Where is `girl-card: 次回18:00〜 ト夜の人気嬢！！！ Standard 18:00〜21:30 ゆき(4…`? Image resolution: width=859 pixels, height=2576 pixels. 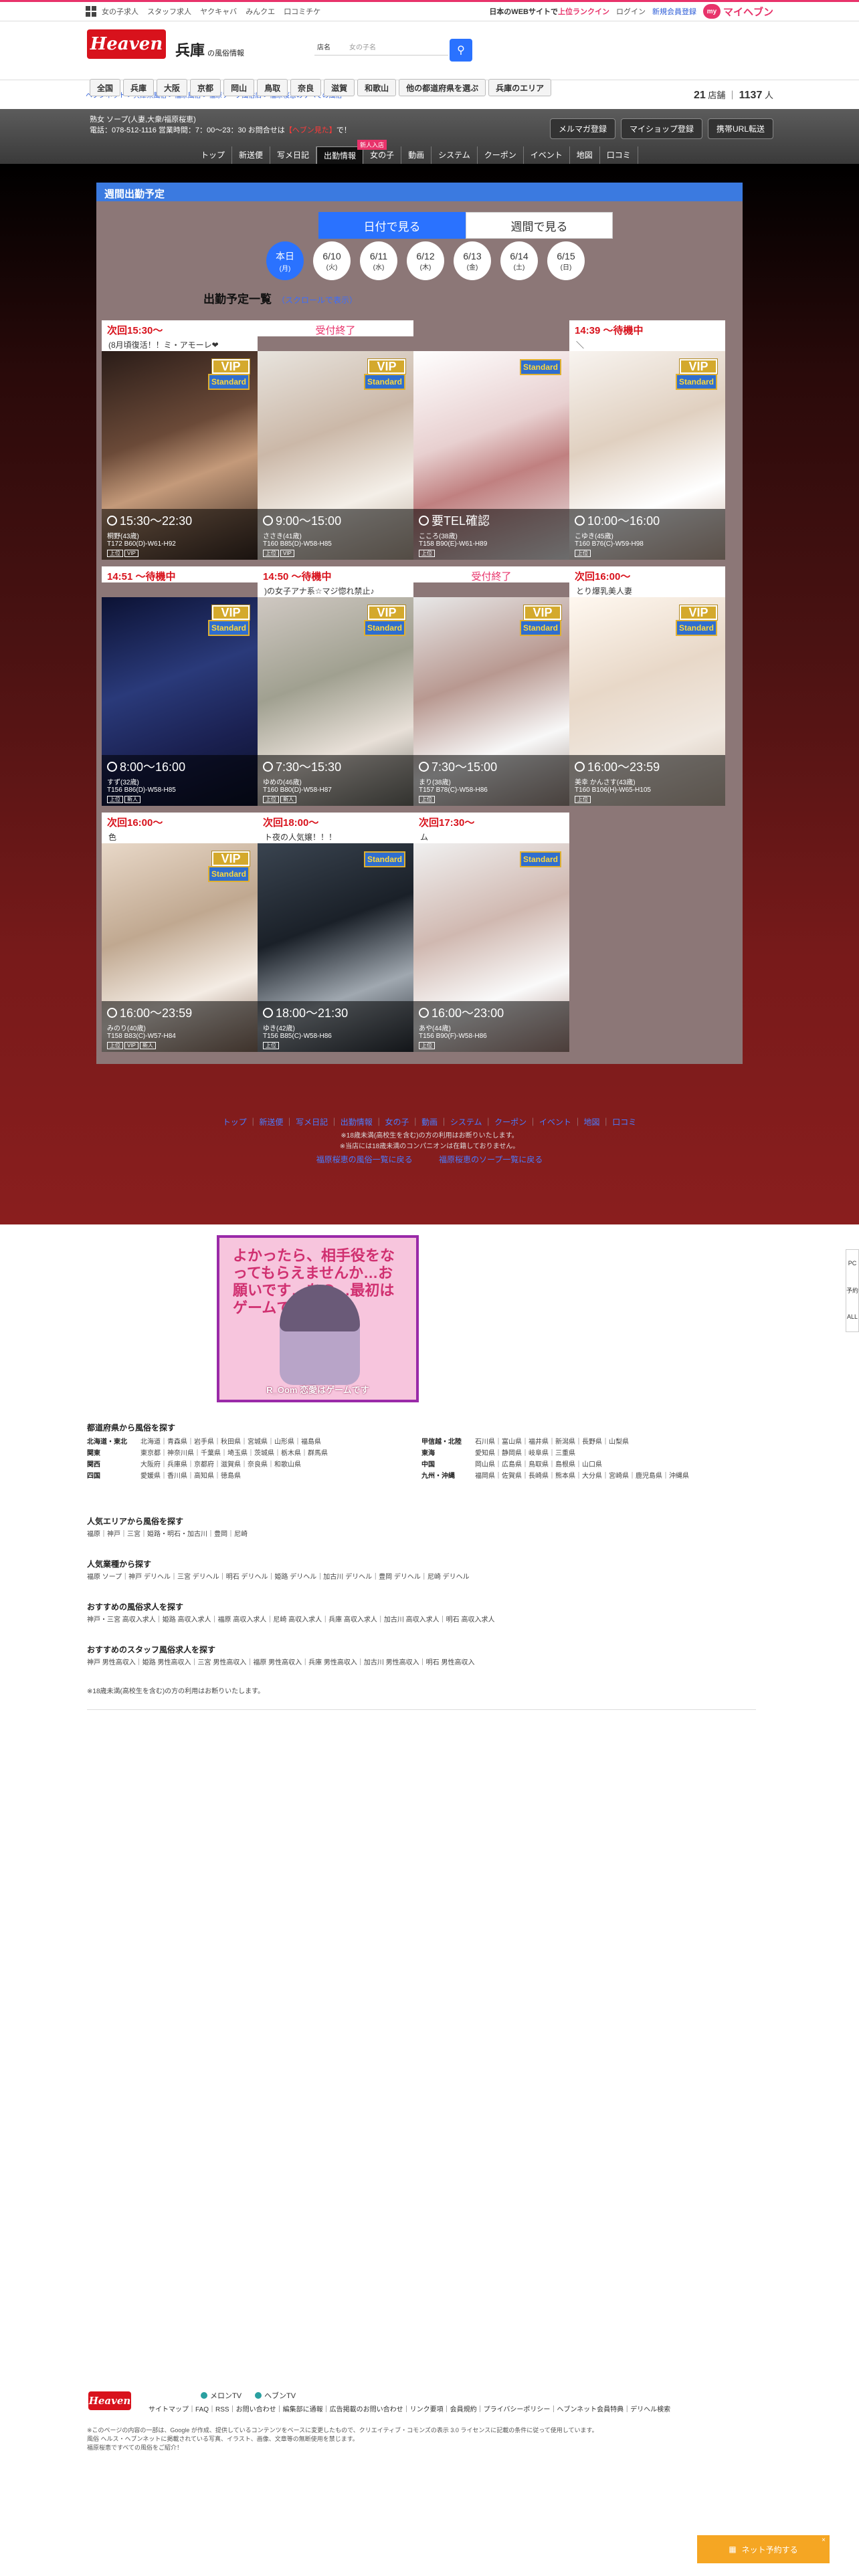 girl-card: 次回18:00〜 ト夜の人気嬢！！！ Standard 18:00〜21:30 ゆき(4… is located at coordinates (335, 932).